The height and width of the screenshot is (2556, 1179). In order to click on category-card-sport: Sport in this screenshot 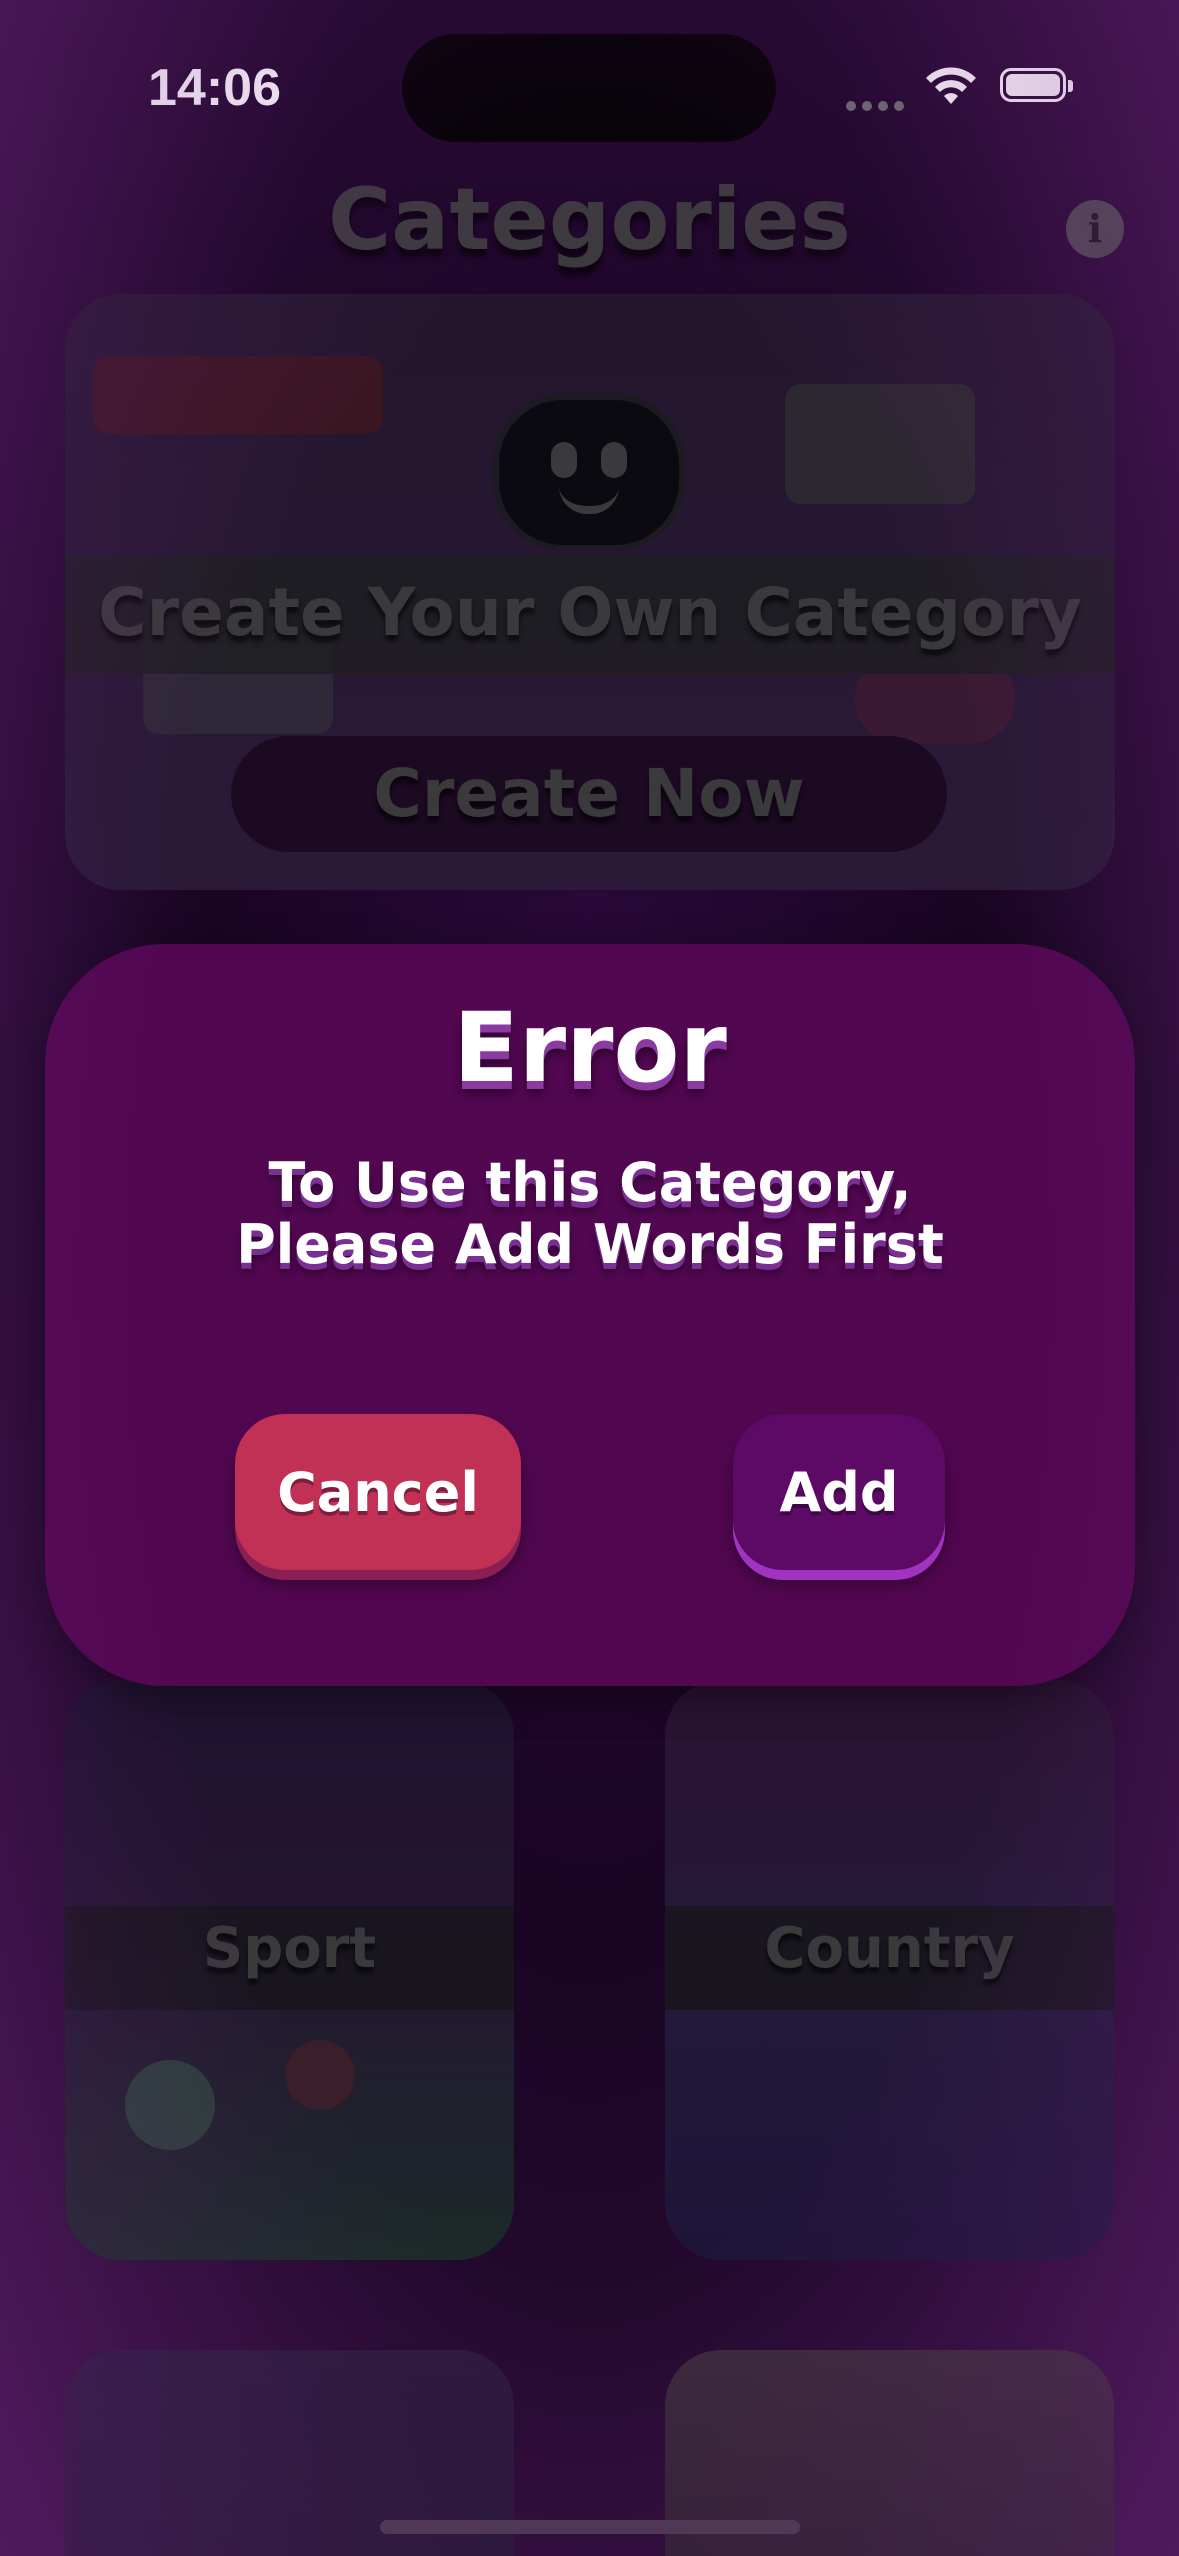, I will do `click(289, 1970)`.